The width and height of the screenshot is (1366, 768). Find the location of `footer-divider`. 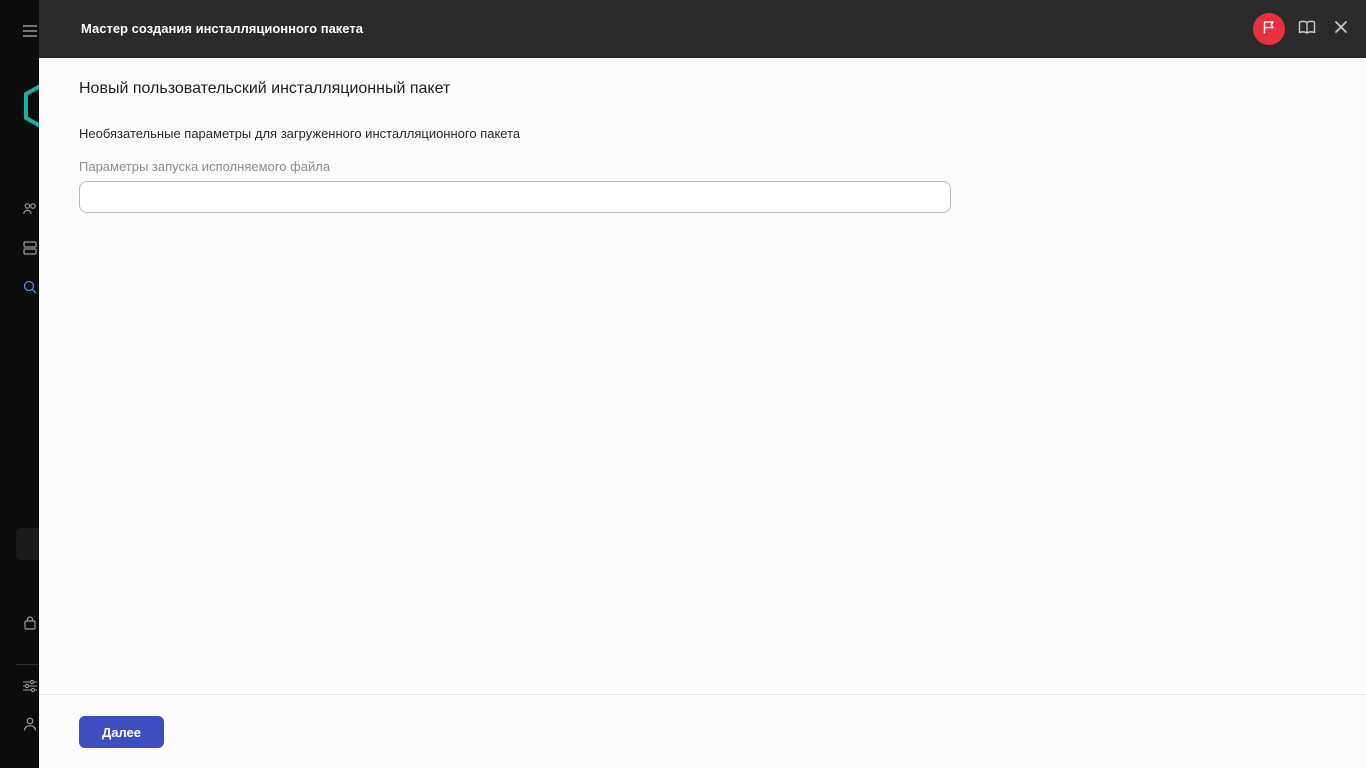

footer-divider is located at coordinates (702, 694).